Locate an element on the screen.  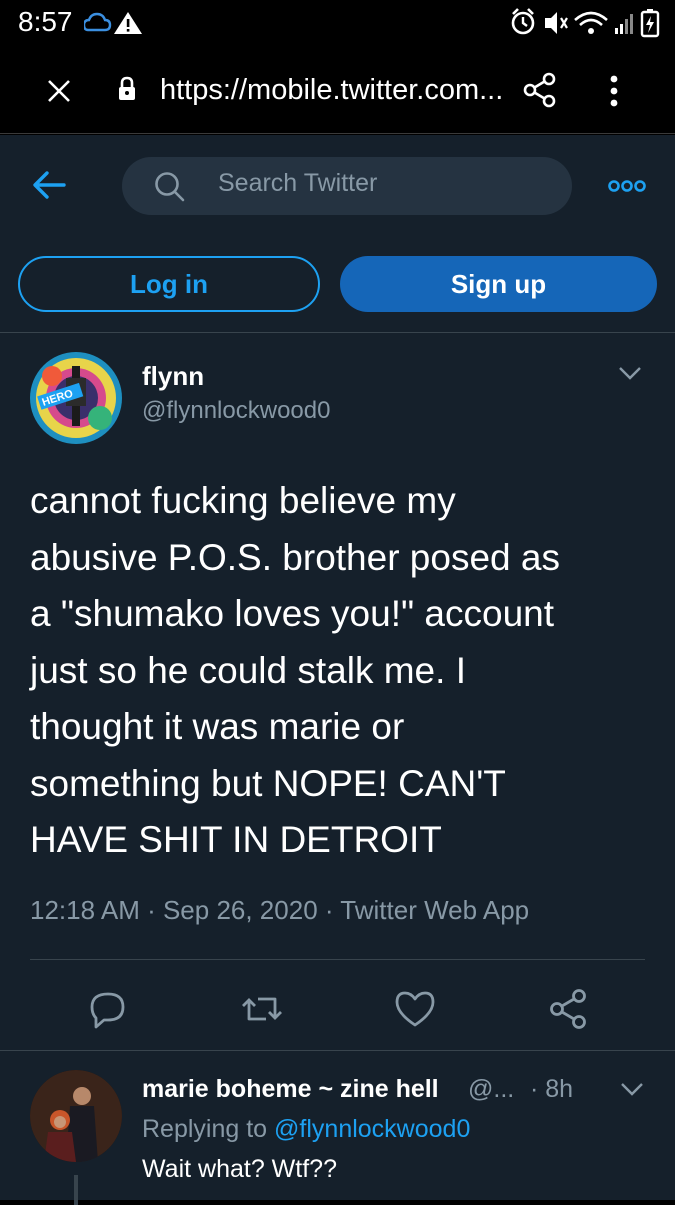
tweet-text-line: cannot fucking believe my is located at coordinates (243, 500).